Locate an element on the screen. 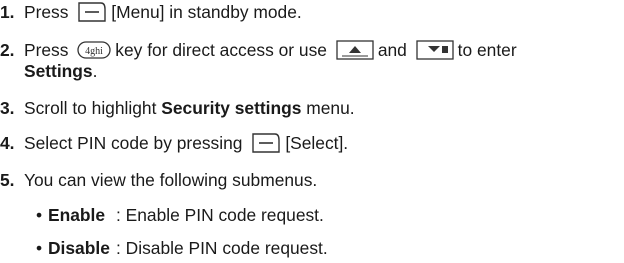  submenu-disable: • Disable: Disable PIN code request. is located at coordinates (182, 248).